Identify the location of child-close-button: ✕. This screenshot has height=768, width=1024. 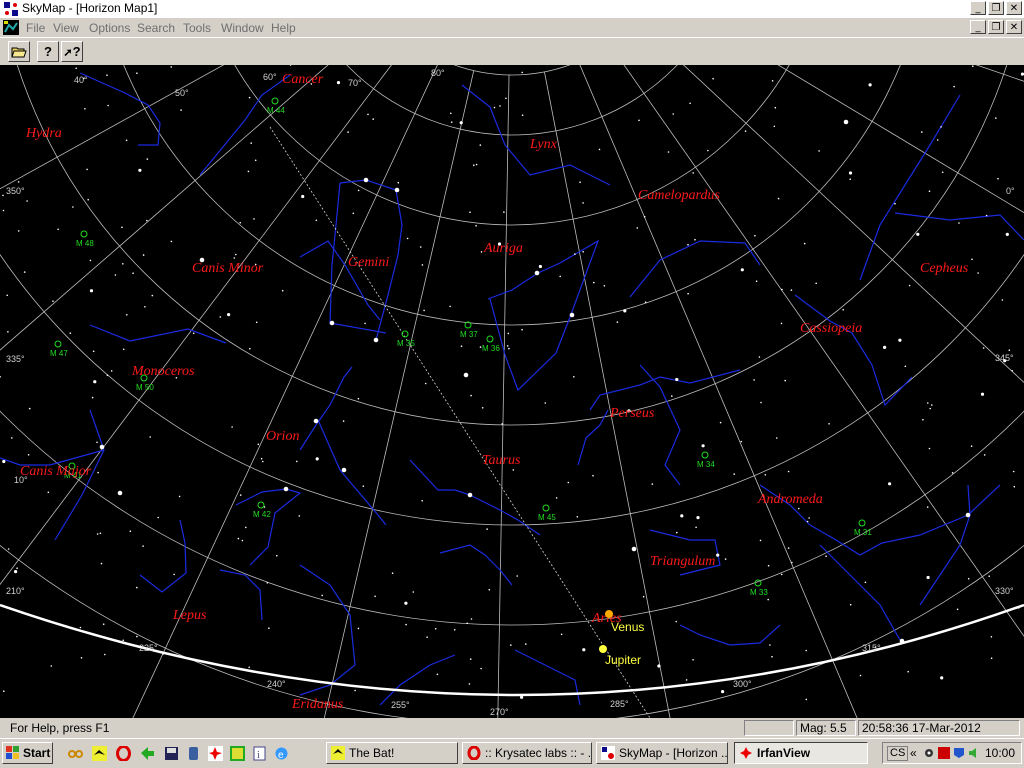
(1014, 27).